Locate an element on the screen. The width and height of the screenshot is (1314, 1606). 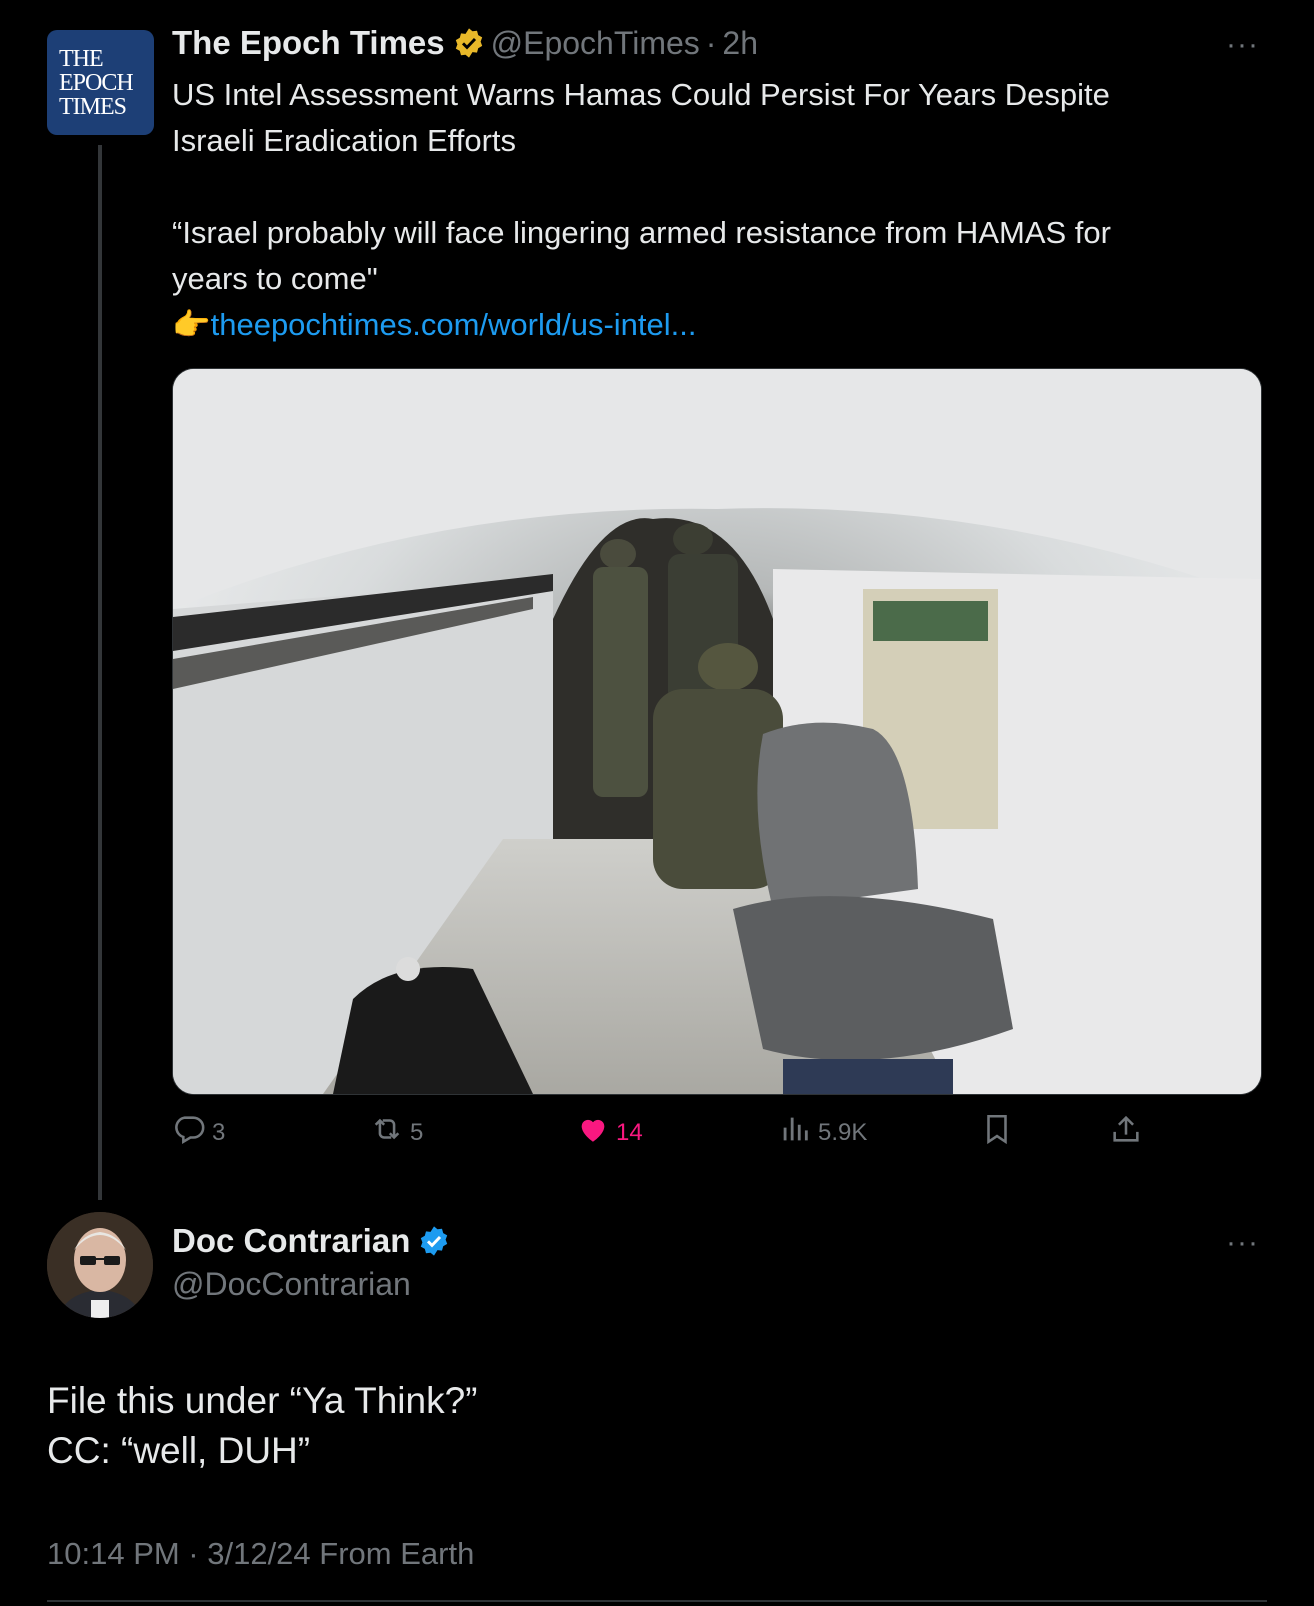
views-chart-icon is located at coordinates (795, 1132).